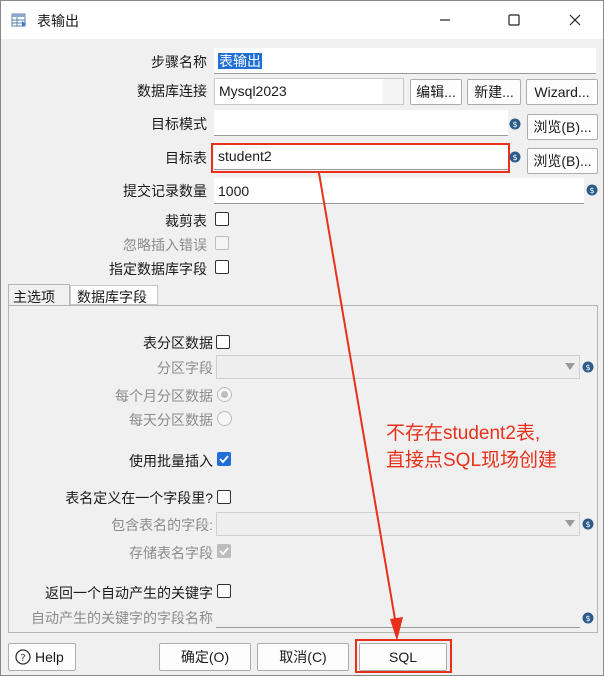 This screenshot has width=604, height=677. What do you see at coordinates (205, 657) in the screenshot?
I see `ok-button: 确定(O)` at bounding box center [205, 657].